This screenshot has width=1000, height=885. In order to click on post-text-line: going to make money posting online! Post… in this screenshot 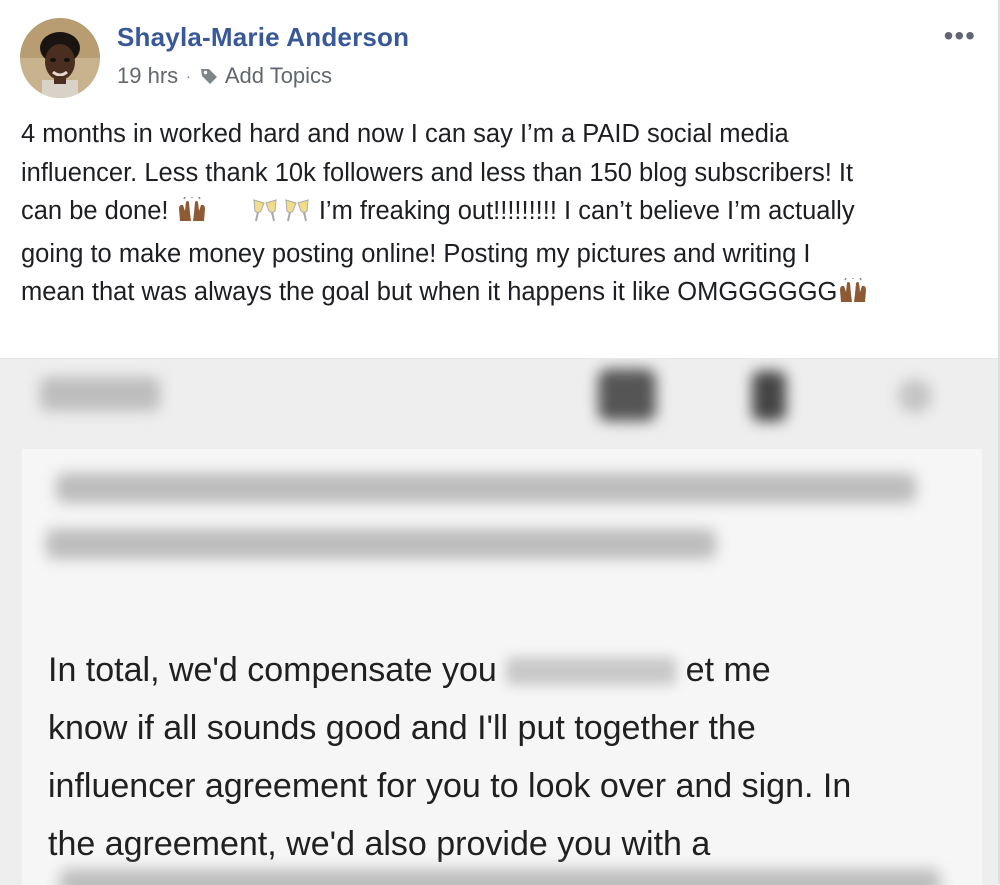, I will do `click(416, 253)`.